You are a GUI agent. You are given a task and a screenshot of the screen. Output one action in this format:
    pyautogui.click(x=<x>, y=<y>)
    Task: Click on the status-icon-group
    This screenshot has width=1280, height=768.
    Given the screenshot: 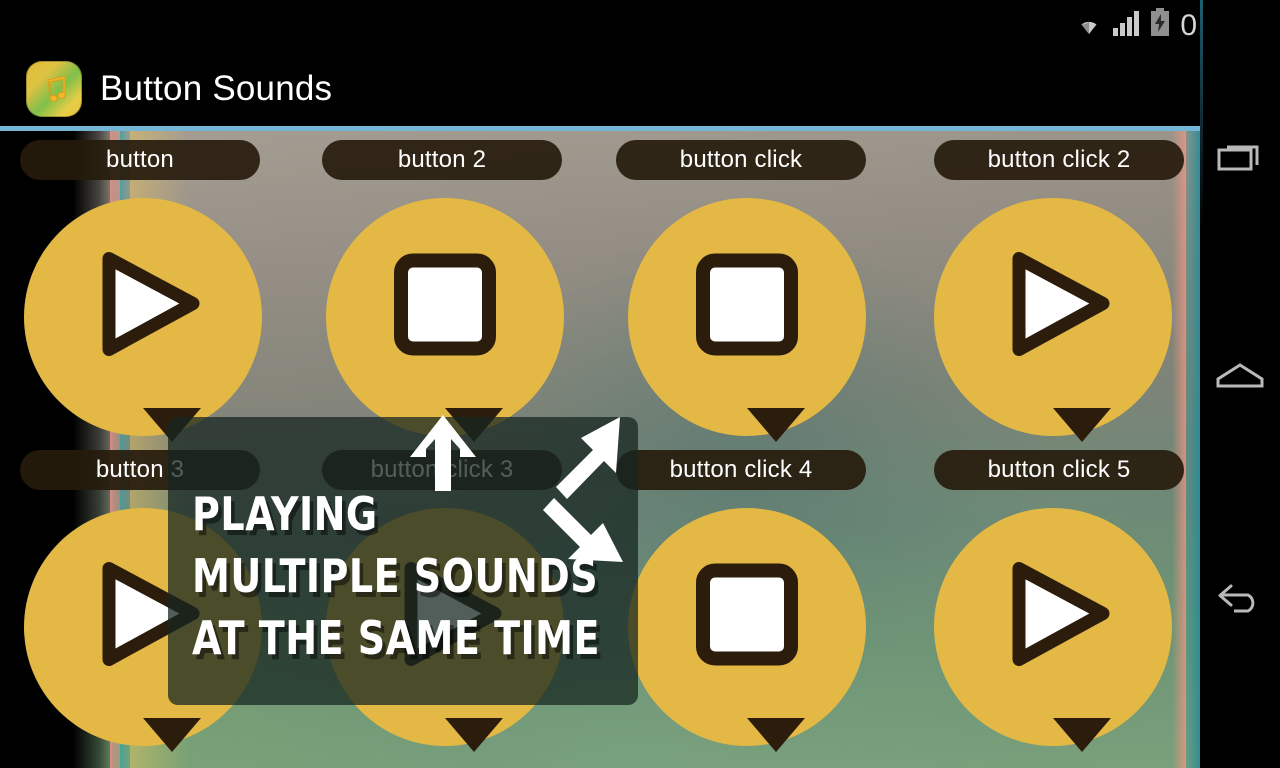 What is the action you would take?
    pyautogui.click(x=1122, y=24)
    